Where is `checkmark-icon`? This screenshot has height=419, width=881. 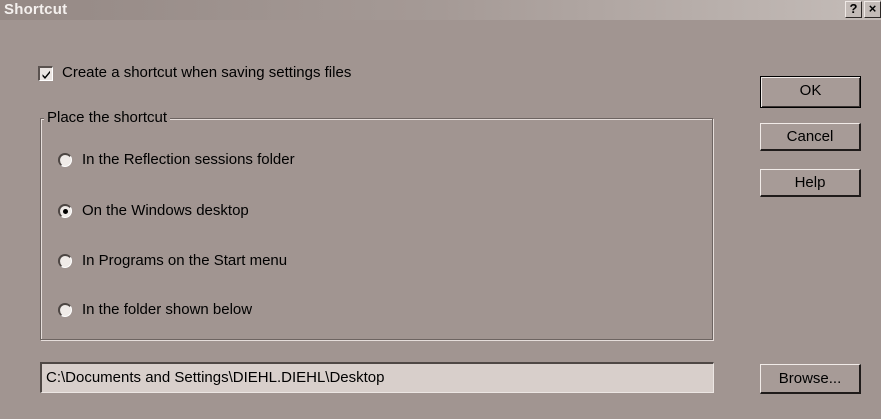 checkmark-icon is located at coordinates (46, 74).